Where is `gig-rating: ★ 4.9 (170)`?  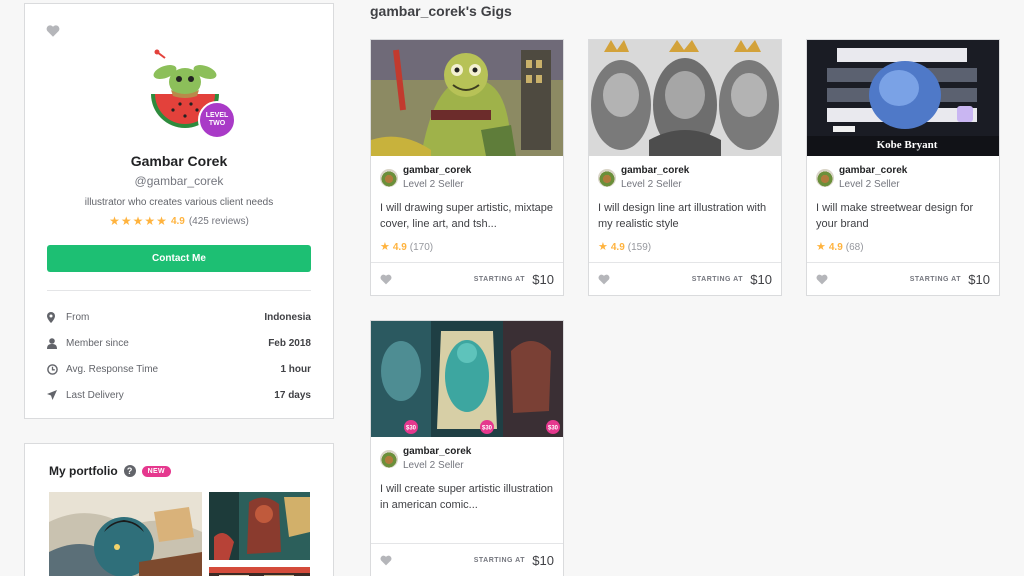
gig-rating: ★ 4.9 (170) is located at coordinates (406, 247).